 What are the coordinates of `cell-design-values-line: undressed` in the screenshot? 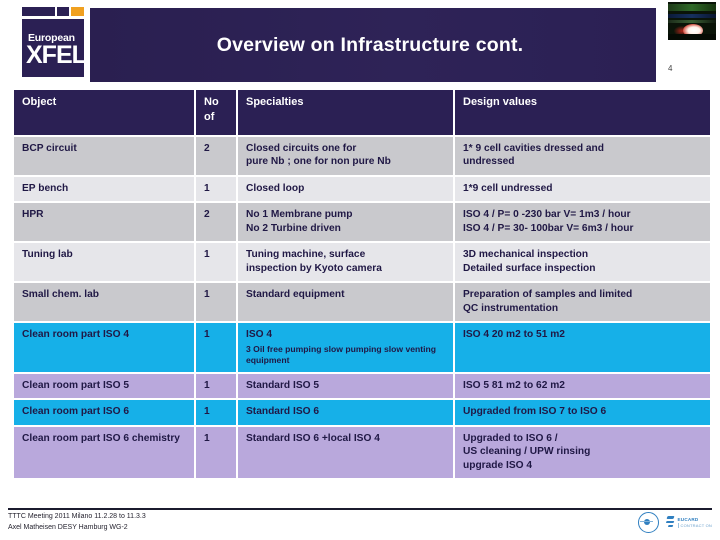 It's located at (489, 162).